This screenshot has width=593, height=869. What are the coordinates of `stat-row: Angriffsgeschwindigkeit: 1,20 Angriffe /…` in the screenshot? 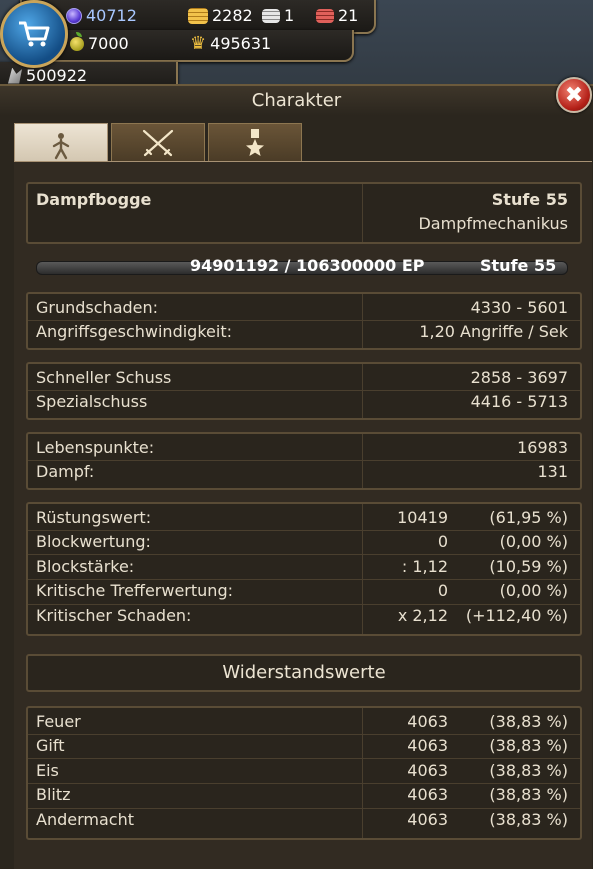 It's located at (302, 331).